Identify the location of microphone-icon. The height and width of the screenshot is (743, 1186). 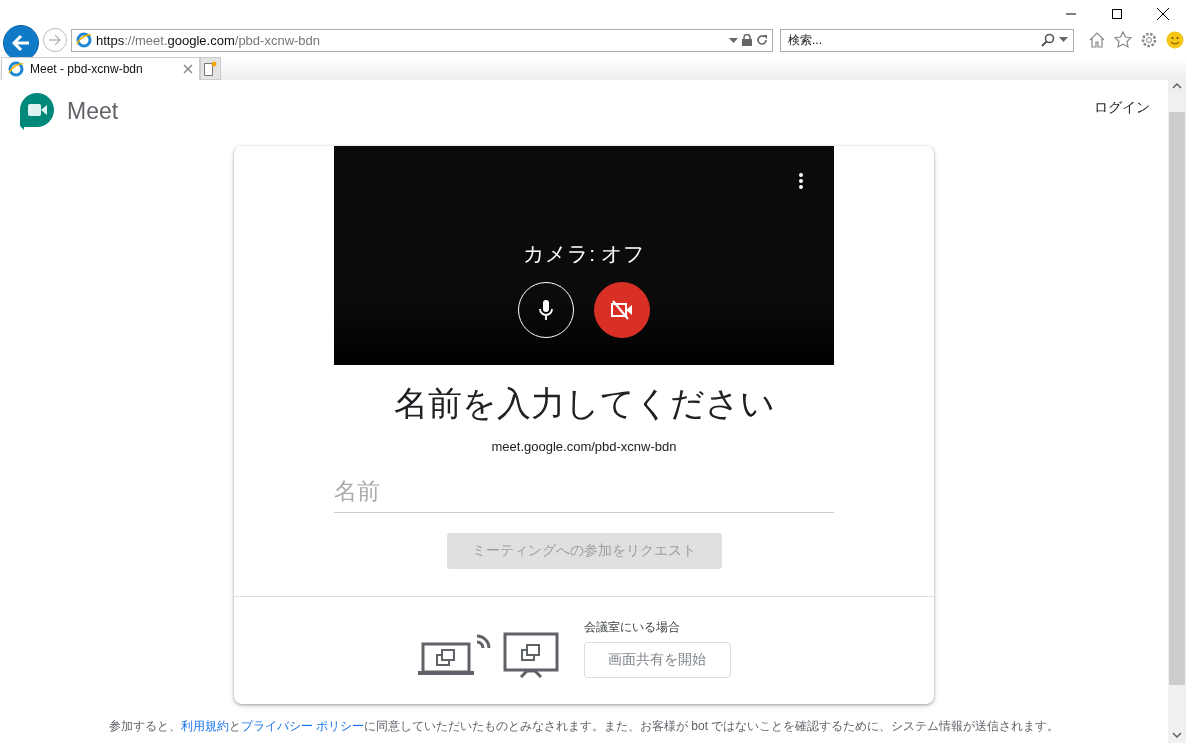
(546, 310).